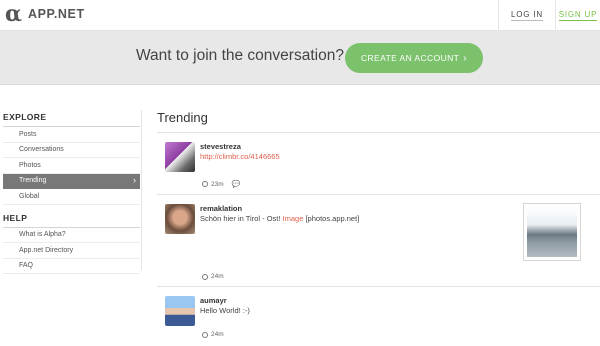 The image size is (600, 346). What do you see at coordinates (13, 14) in the screenshot?
I see `alpha-logo-icon: α` at bounding box center [13, 14].